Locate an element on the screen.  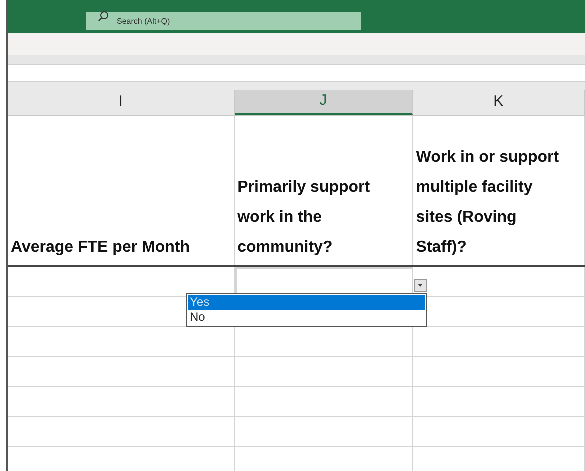
table-cell-text: Work in or support multiple facility sites (Roving Staff)? is located at coordinates (488, 203).